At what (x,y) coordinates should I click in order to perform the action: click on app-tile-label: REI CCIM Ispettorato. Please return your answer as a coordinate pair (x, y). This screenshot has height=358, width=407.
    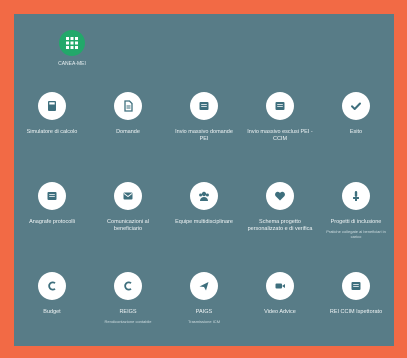
    Looking at the image, I should click on (356, 312).